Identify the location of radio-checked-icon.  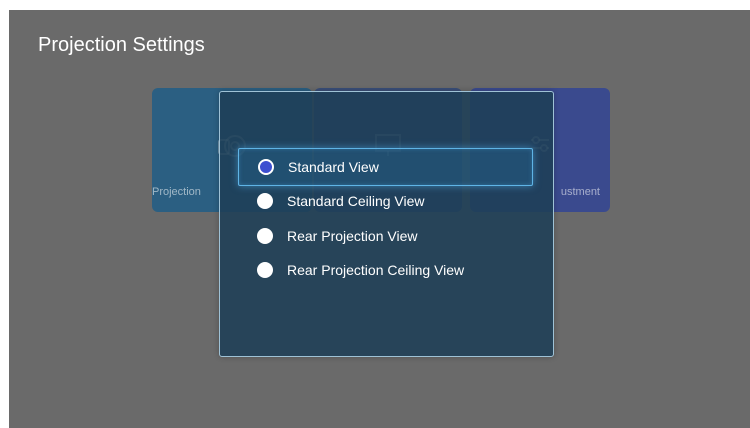
(266, 167).